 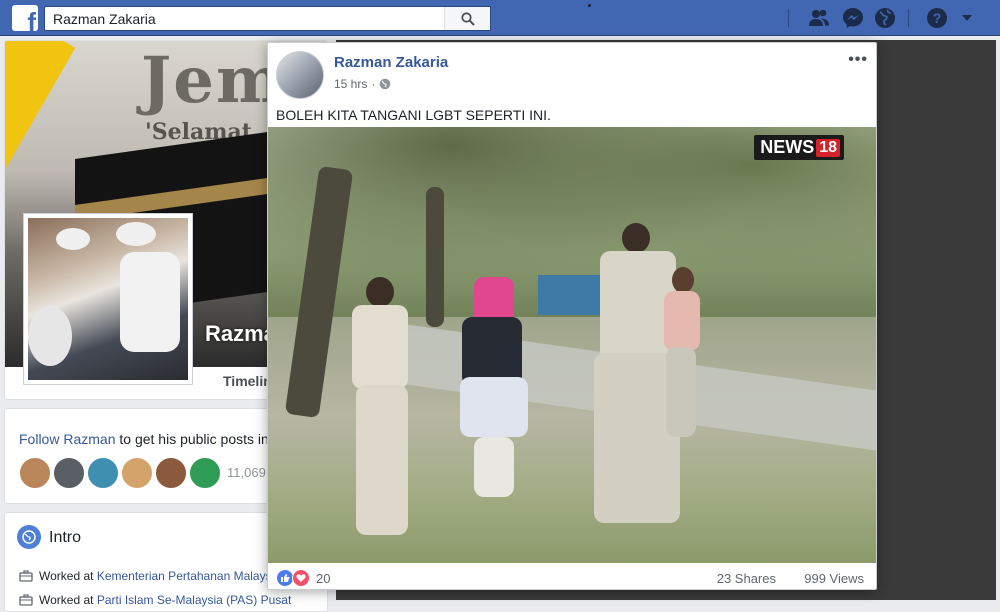 I want to click on follow-prompt: Follow Razman to get his public posts in, so click(x=144, y=439).